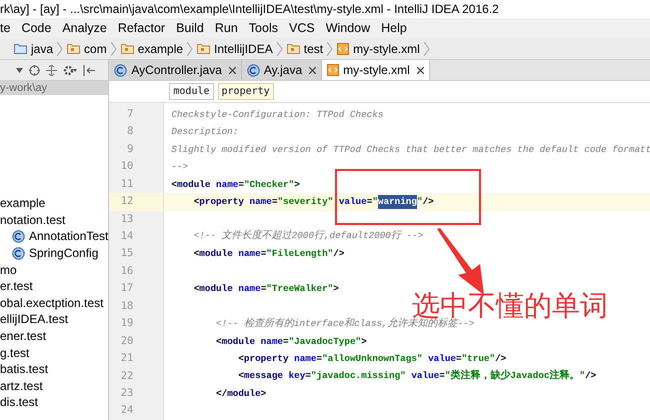 This screenshot has height=420, width=650. I want to click on tree-item: example, so click(23, 203).